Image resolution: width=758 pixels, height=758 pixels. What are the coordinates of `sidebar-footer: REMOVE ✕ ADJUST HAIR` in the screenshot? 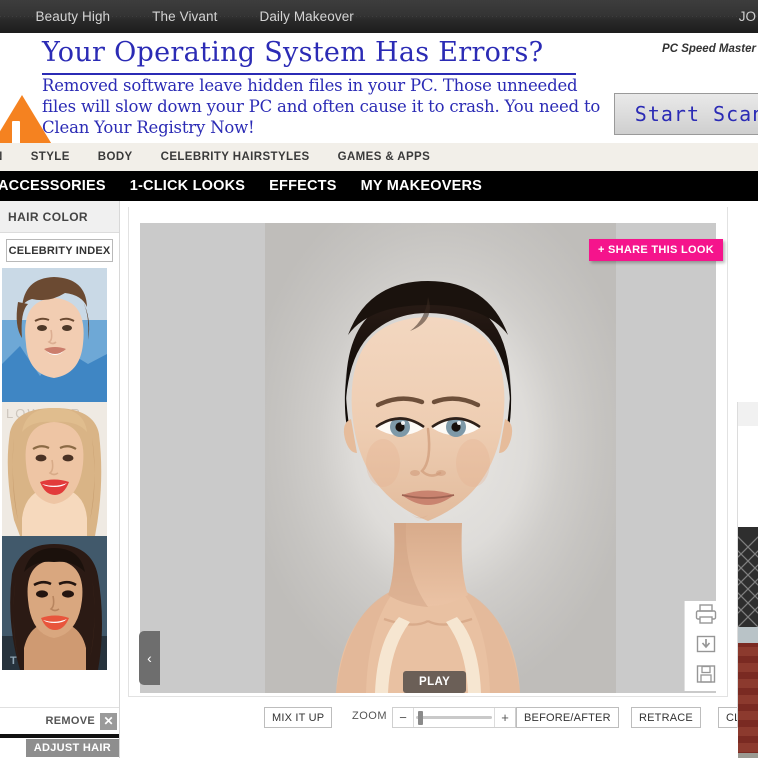 It's located at (59, 732).